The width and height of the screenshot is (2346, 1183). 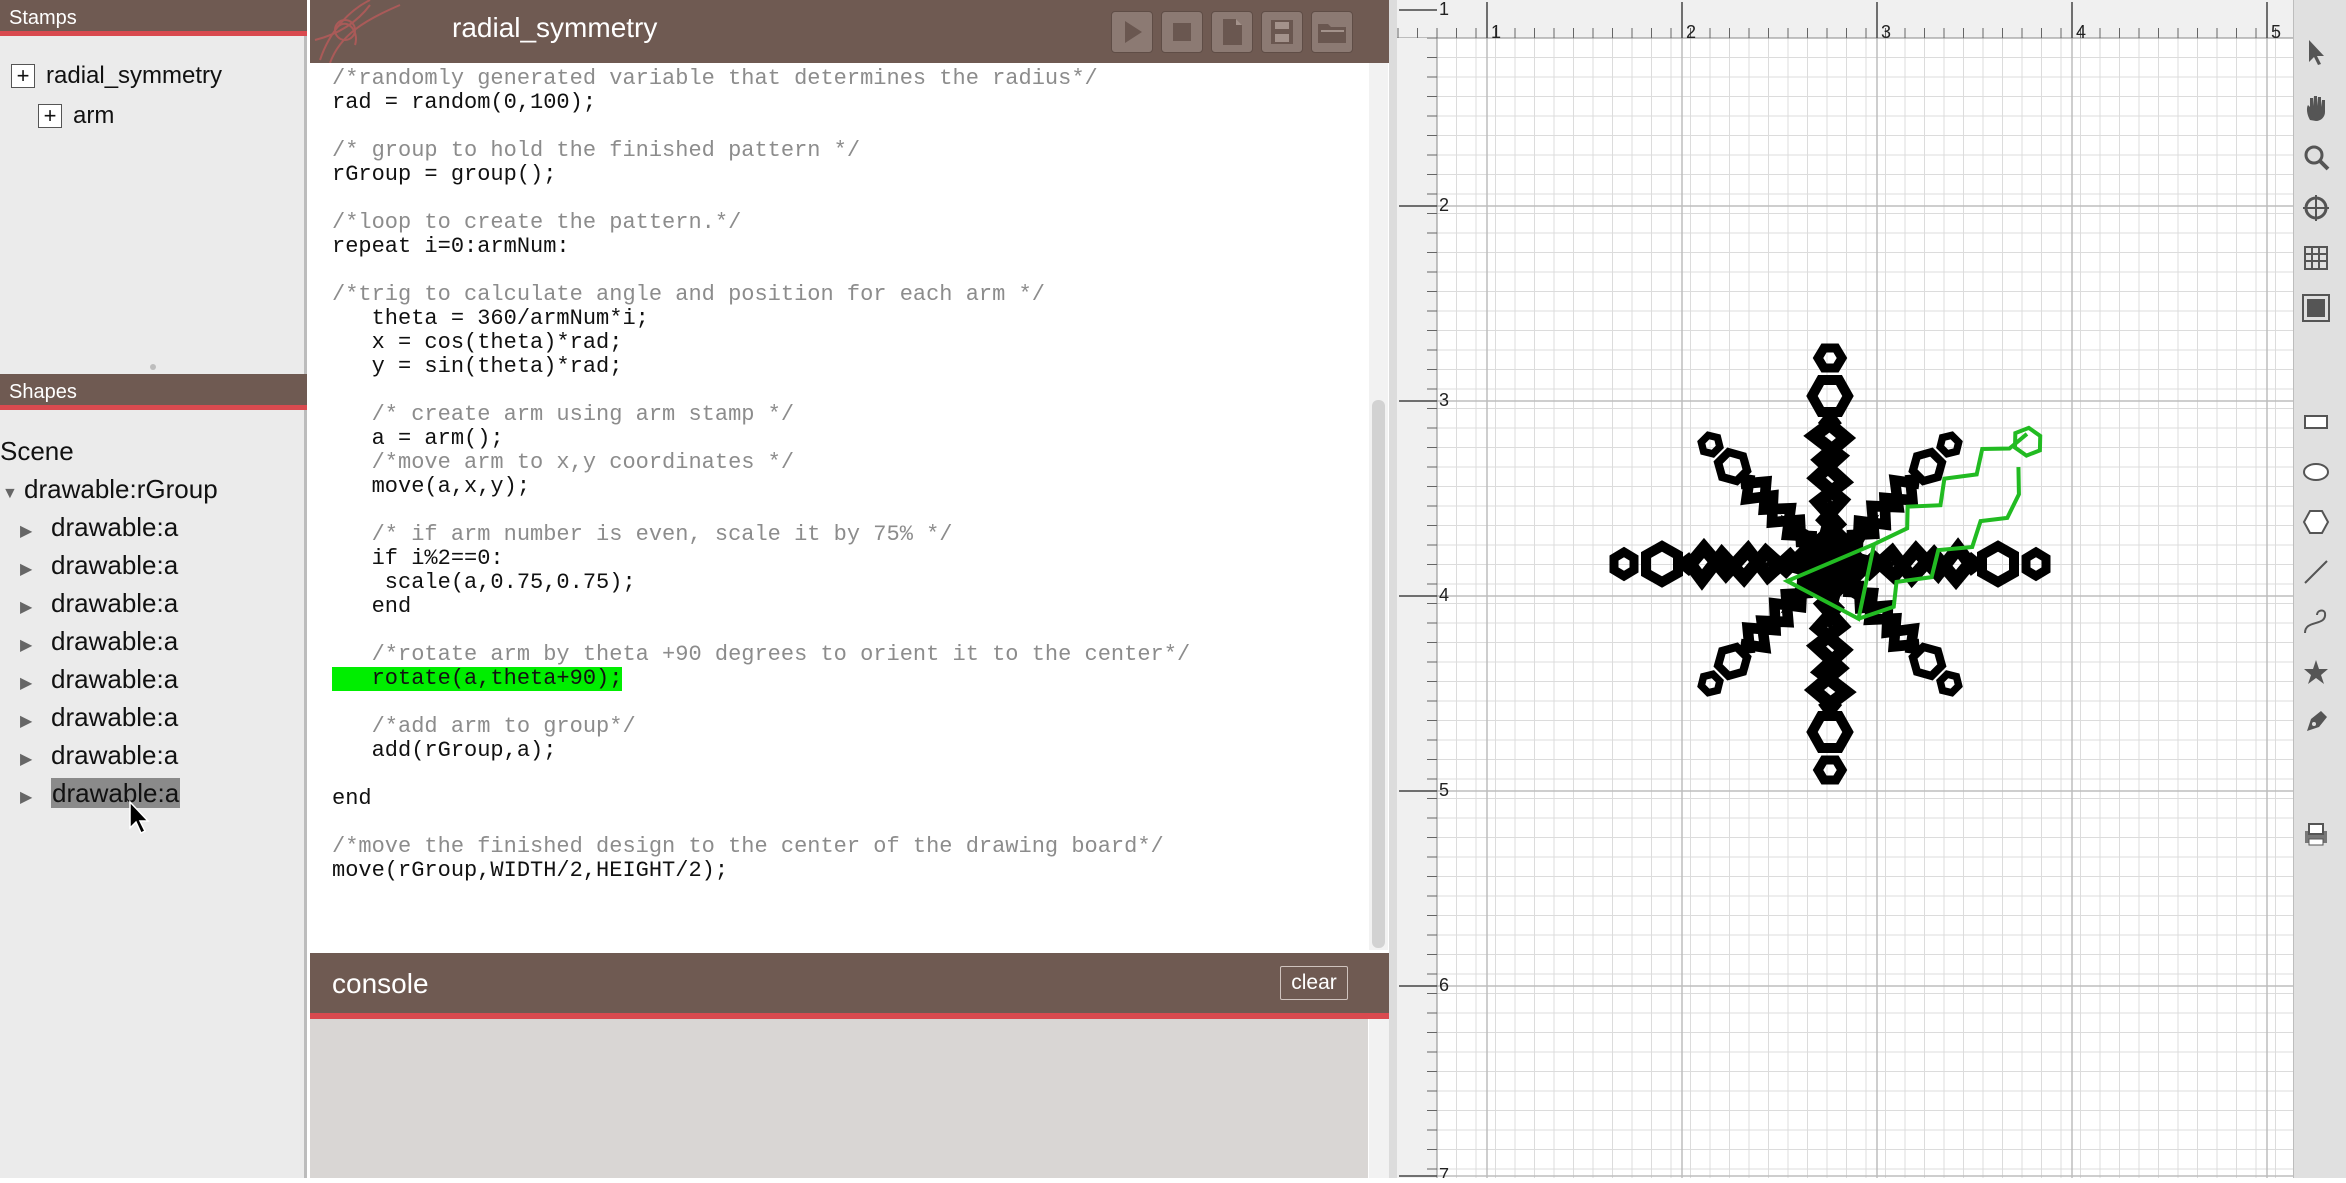 What do you see at coordinates (444, 175) in the screenshot?
I see `code-line: rGroup = group();` at bounding box center [444, 175].